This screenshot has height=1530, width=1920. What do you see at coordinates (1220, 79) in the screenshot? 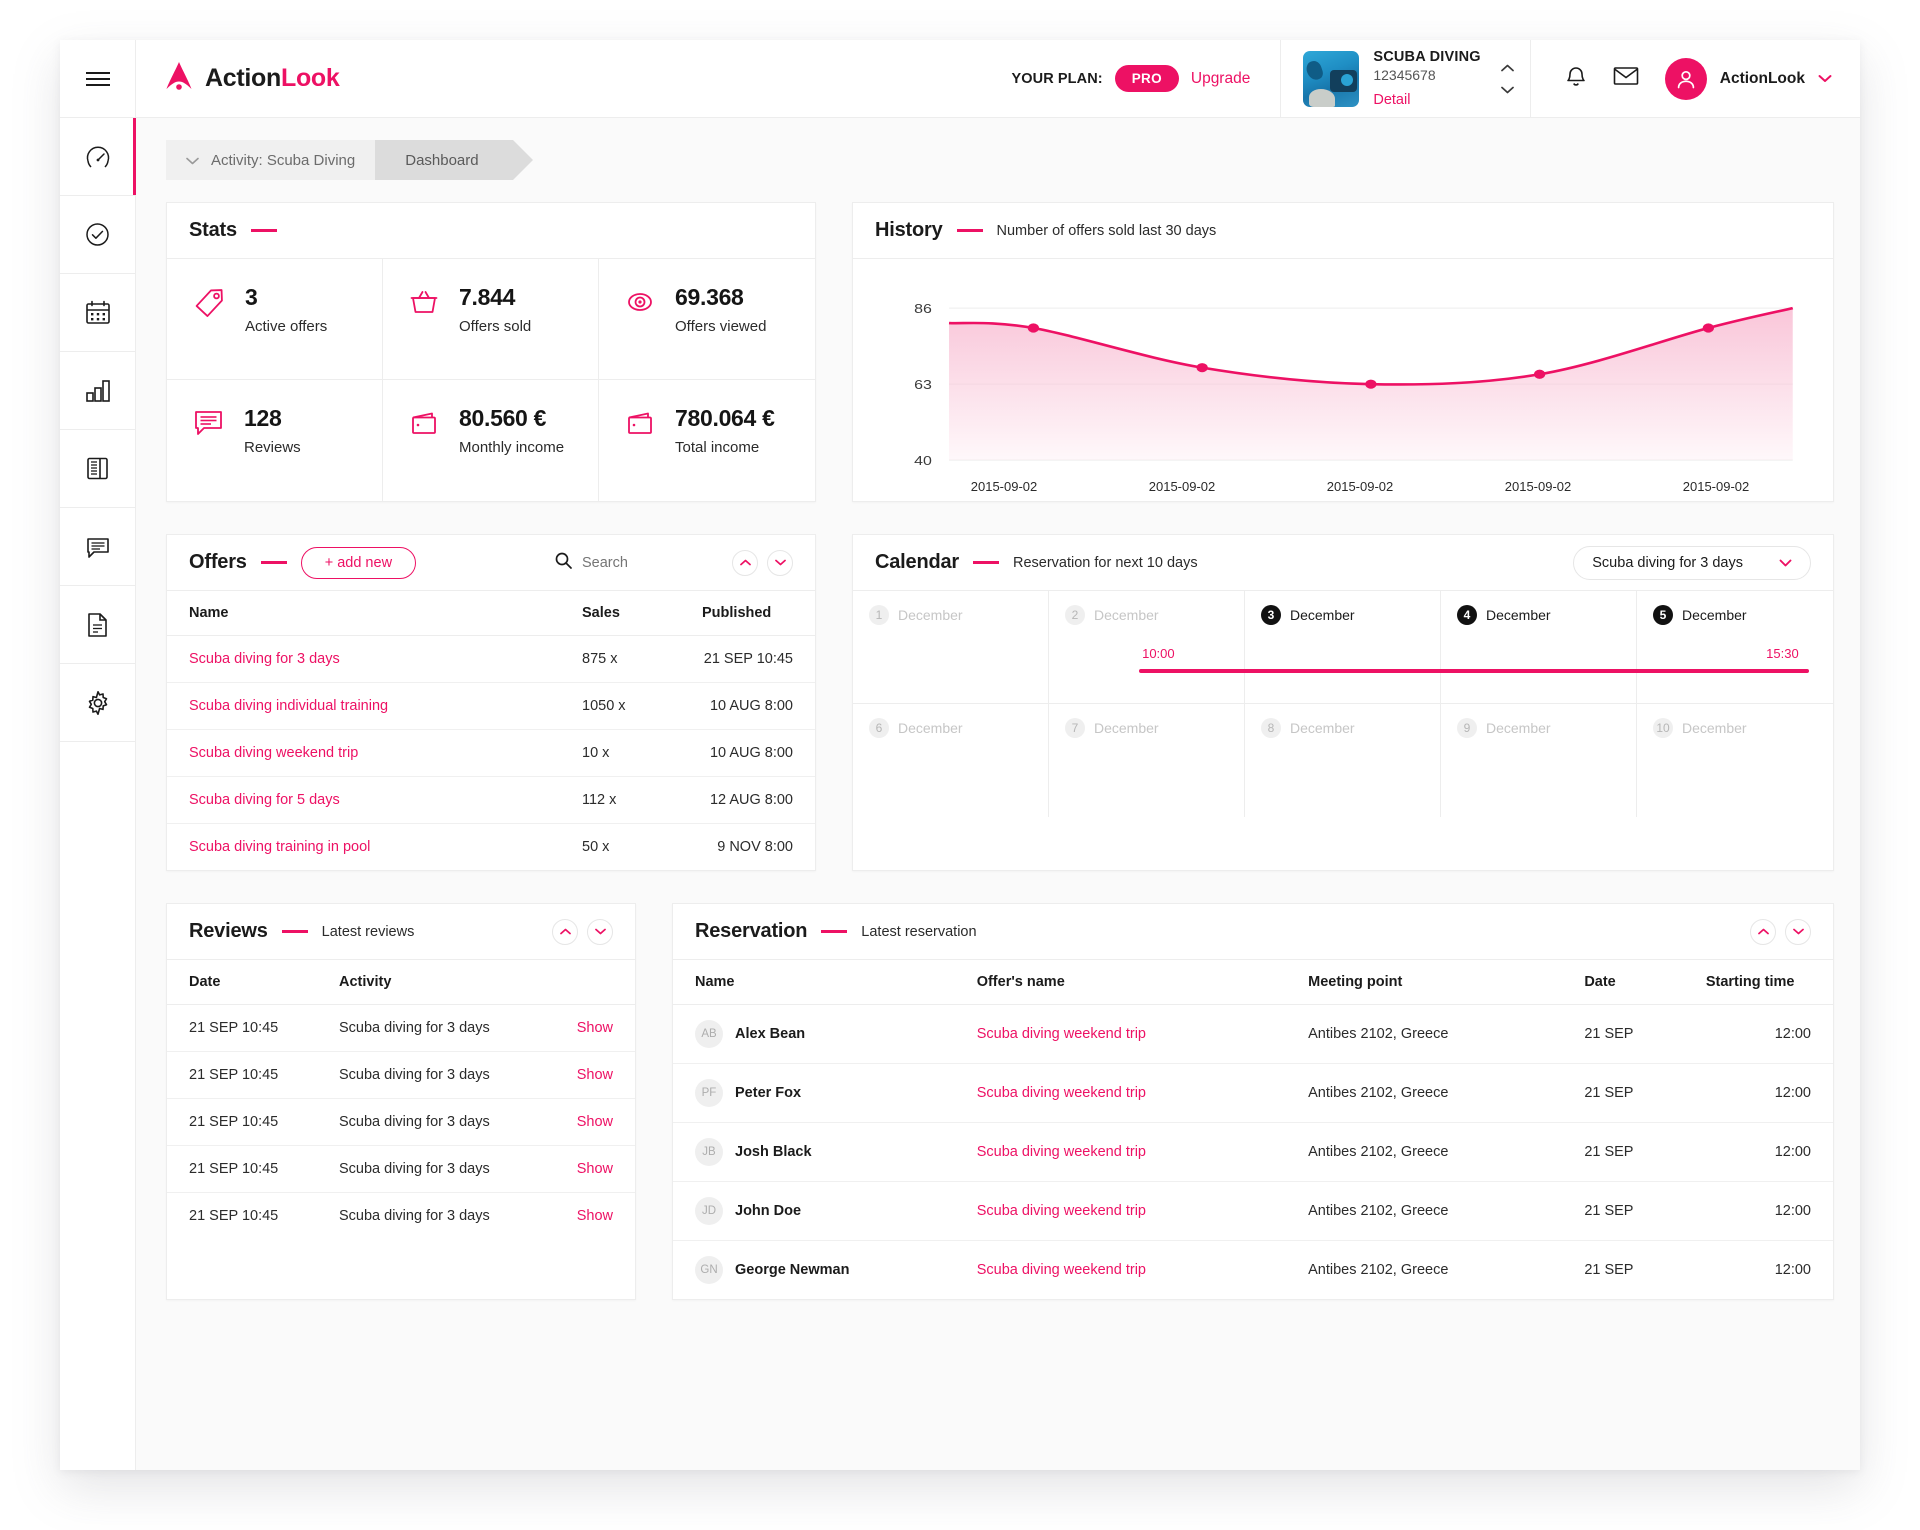
I see `upgrade-link: Upgrade` at bounding box center [1220, 79].